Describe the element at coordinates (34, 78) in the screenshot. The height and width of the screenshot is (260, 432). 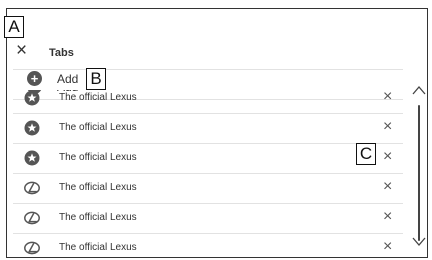
I see `plus-circle-icon: +` at that location.